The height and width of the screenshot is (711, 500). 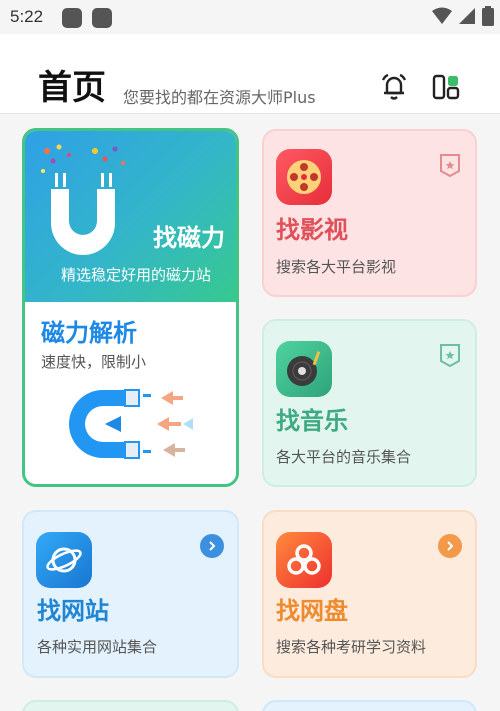 I want to click on music-card-title: 找音乐, so click(x=312, y=421).